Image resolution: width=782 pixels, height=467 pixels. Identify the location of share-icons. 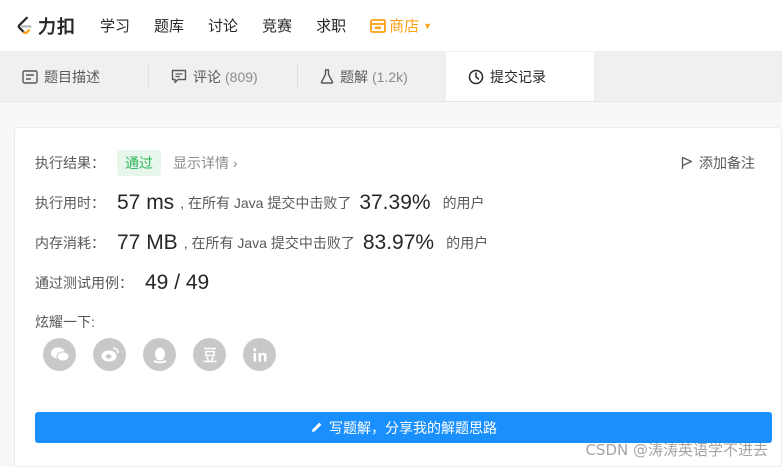
(168, 354).